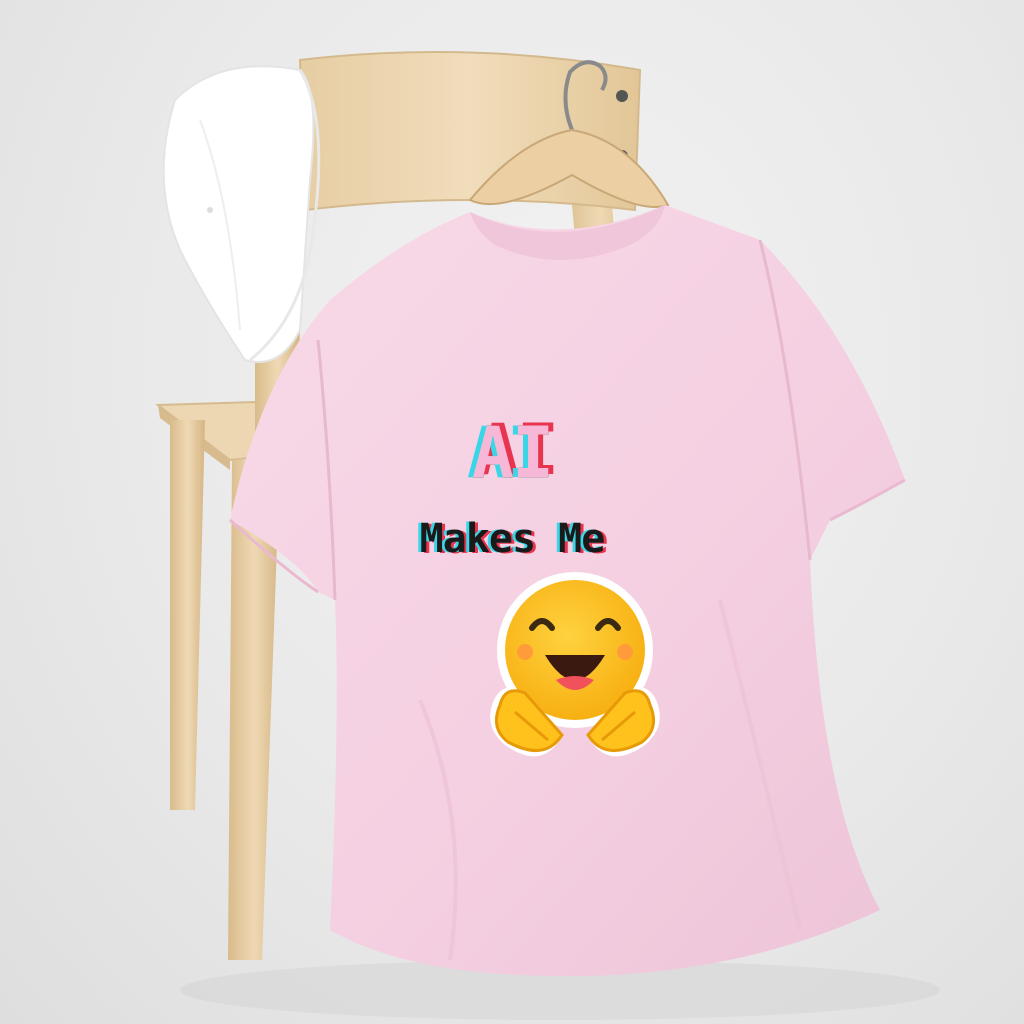  Describe the element at coordinates (512, 539) in the screenshot. I see `shirt-print-makes-me-text: Makes Me` at that location.